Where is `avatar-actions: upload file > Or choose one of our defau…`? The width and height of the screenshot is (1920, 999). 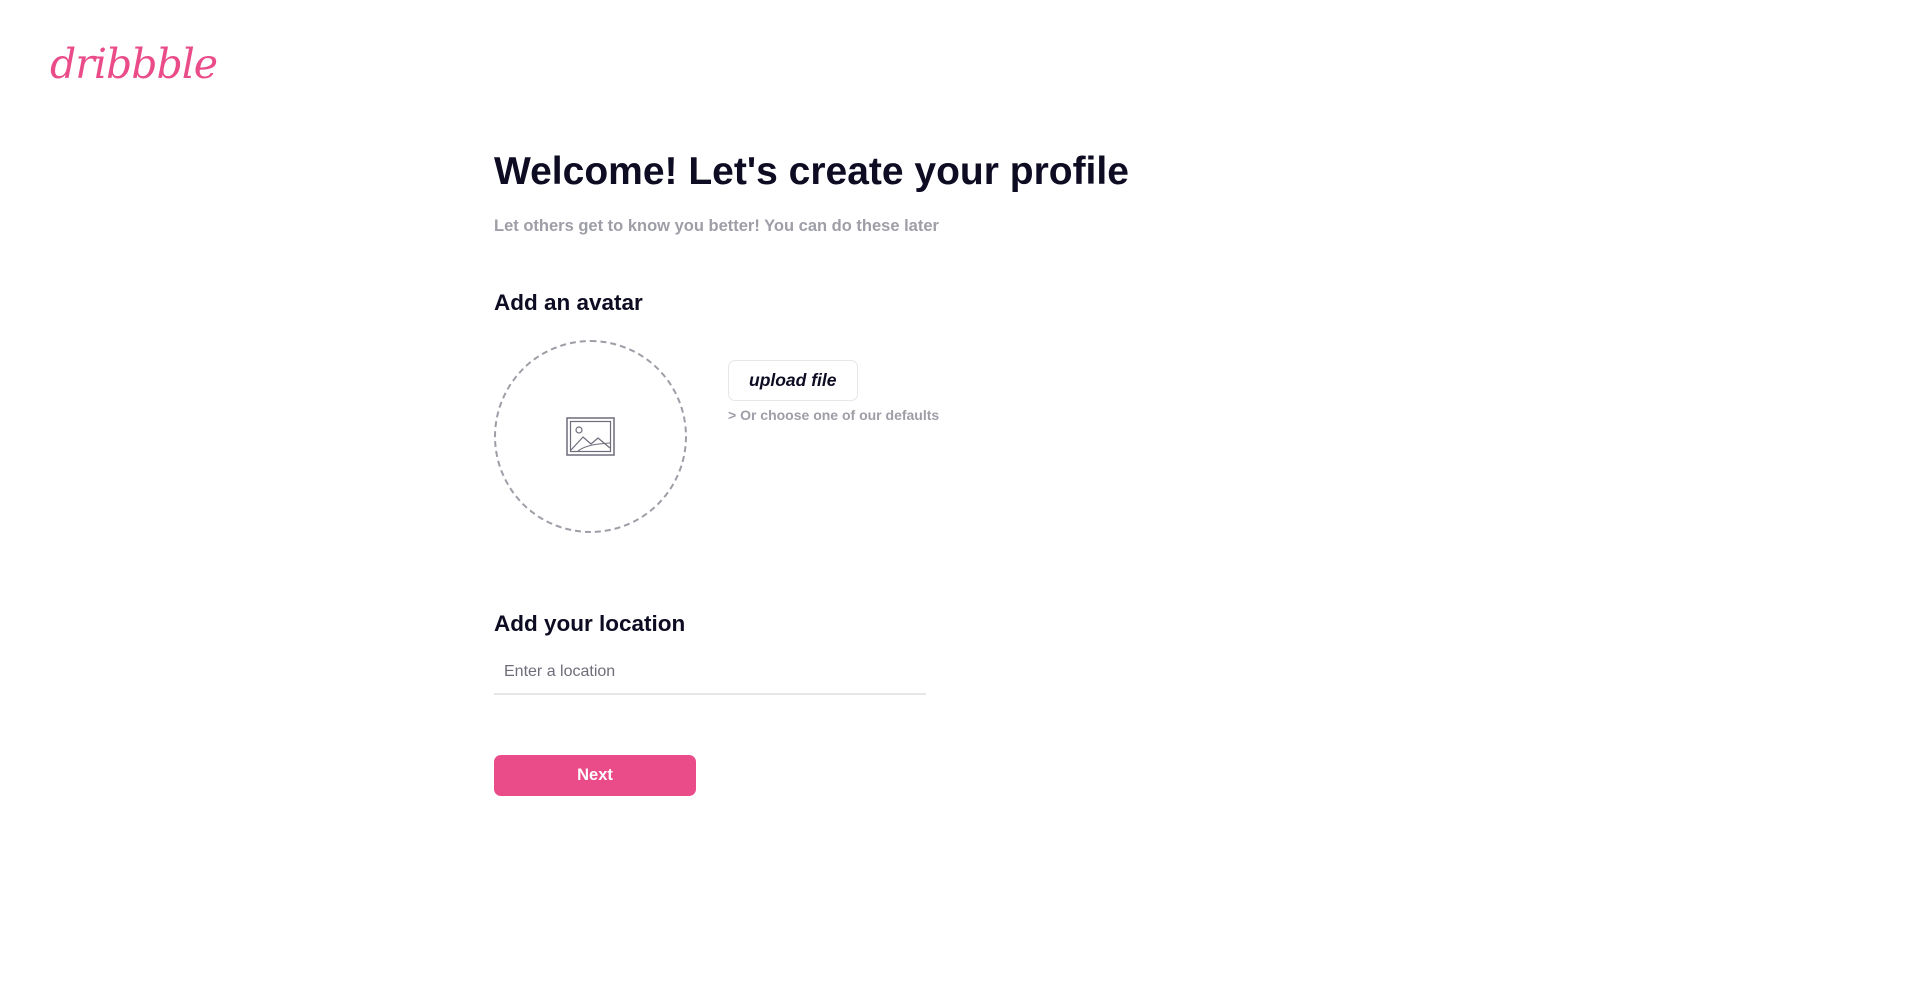
avatar-actions: upload file > Or choose one of our defau… is located at coordinates (833, 391).